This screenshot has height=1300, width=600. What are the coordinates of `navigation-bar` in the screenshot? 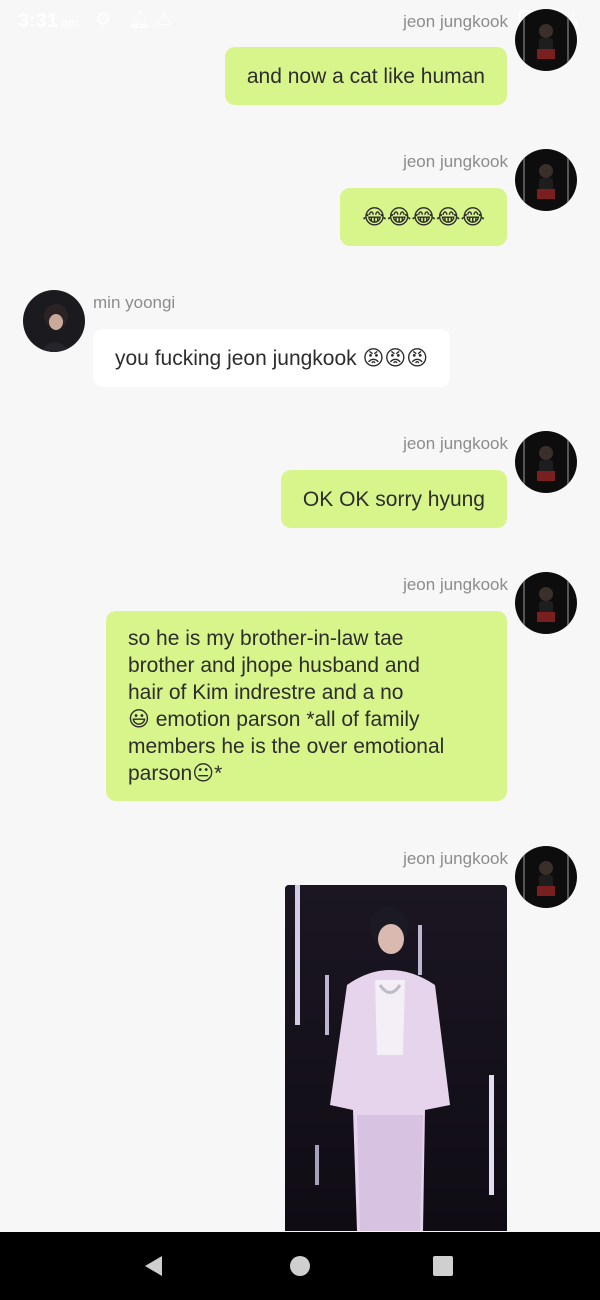 It's located at (300, 1266).